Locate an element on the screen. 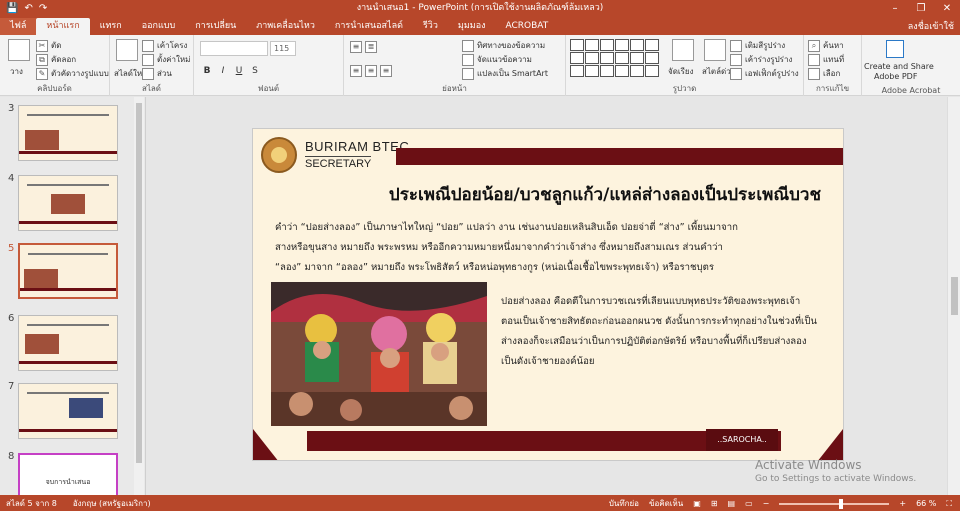 This screenshot has width=960, height=511. arrange-button: จัดเรียง is located at coordinates (681, 71).